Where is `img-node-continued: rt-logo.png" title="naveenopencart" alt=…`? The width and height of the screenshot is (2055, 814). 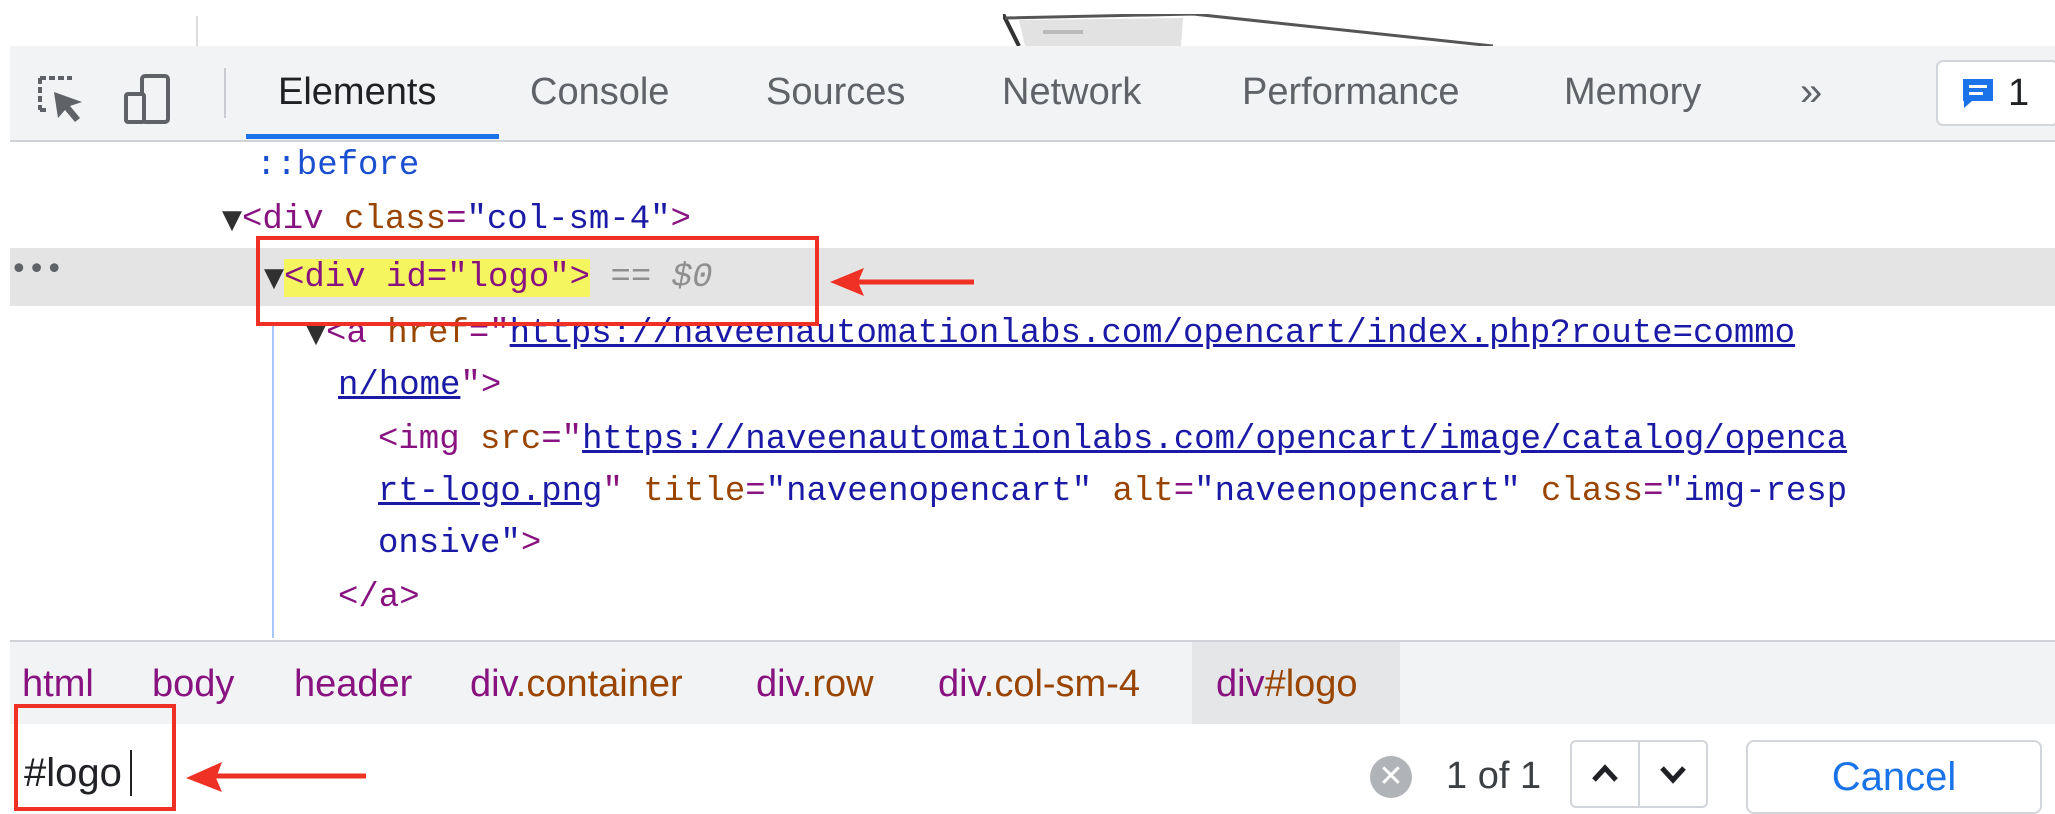 img-node-continued: rt-logo.png" title="naveenopencart" alt=… is located at coordinates (1113, 492).